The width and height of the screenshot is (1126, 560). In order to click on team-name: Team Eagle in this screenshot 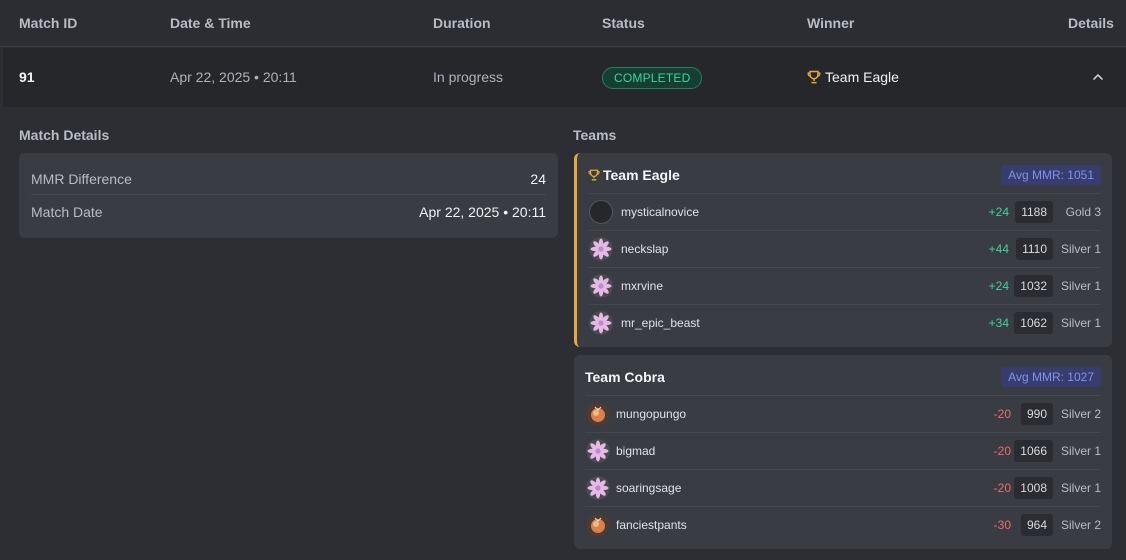, I will do `click(634, 175)`.